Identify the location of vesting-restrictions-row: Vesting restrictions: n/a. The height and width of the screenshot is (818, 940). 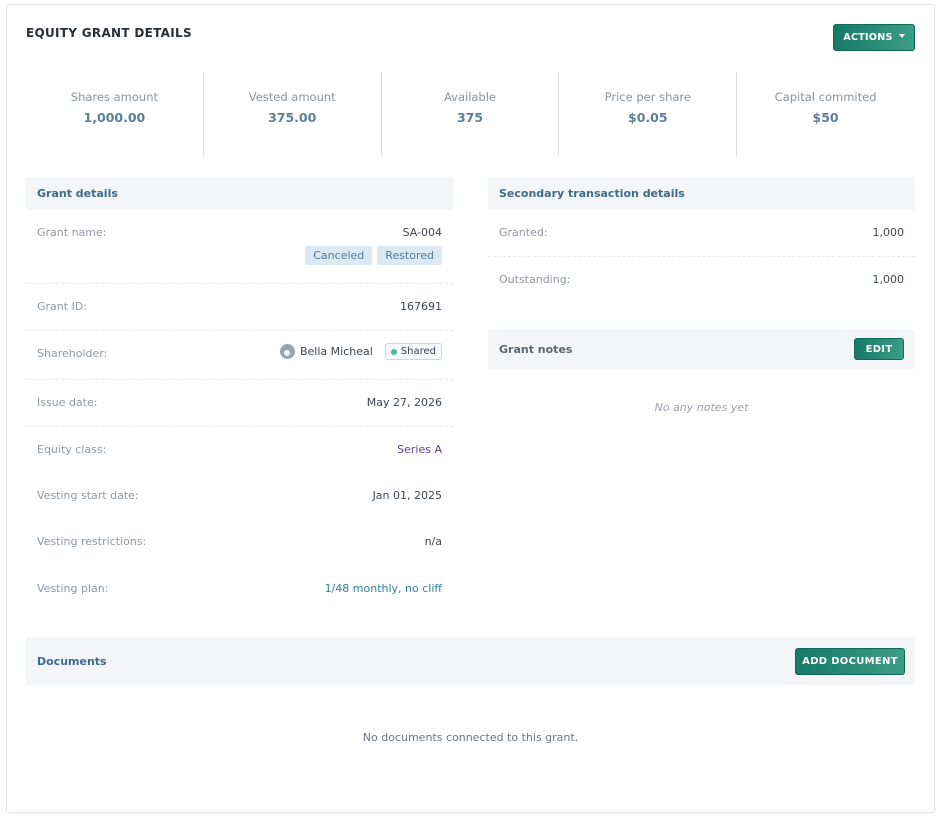
(239, 550).